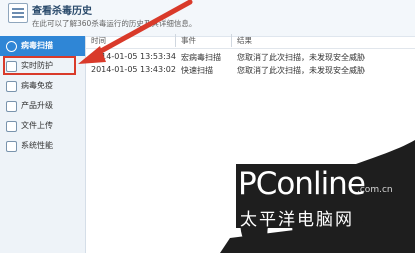  What do you see at coordinates (302, 184) in the screenshot?
I see `watermark-brand: PConline` at bounding box center [302, 184].